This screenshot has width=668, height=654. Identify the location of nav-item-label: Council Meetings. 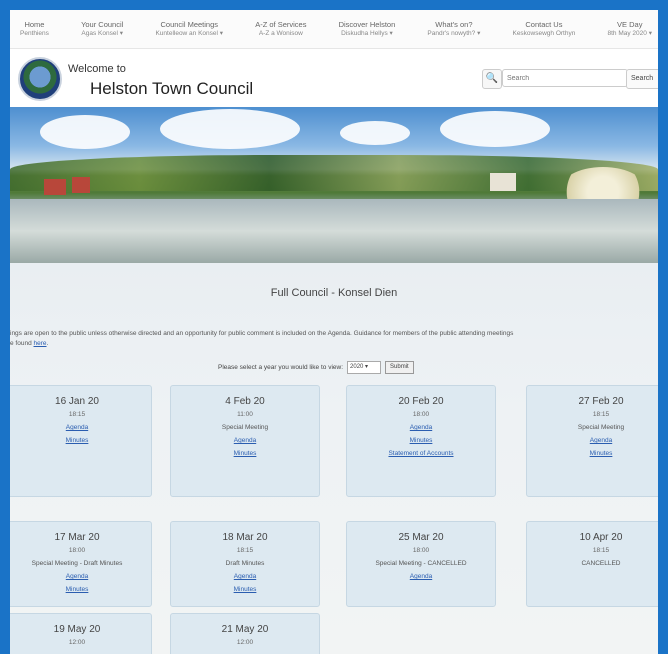
(189, 24).